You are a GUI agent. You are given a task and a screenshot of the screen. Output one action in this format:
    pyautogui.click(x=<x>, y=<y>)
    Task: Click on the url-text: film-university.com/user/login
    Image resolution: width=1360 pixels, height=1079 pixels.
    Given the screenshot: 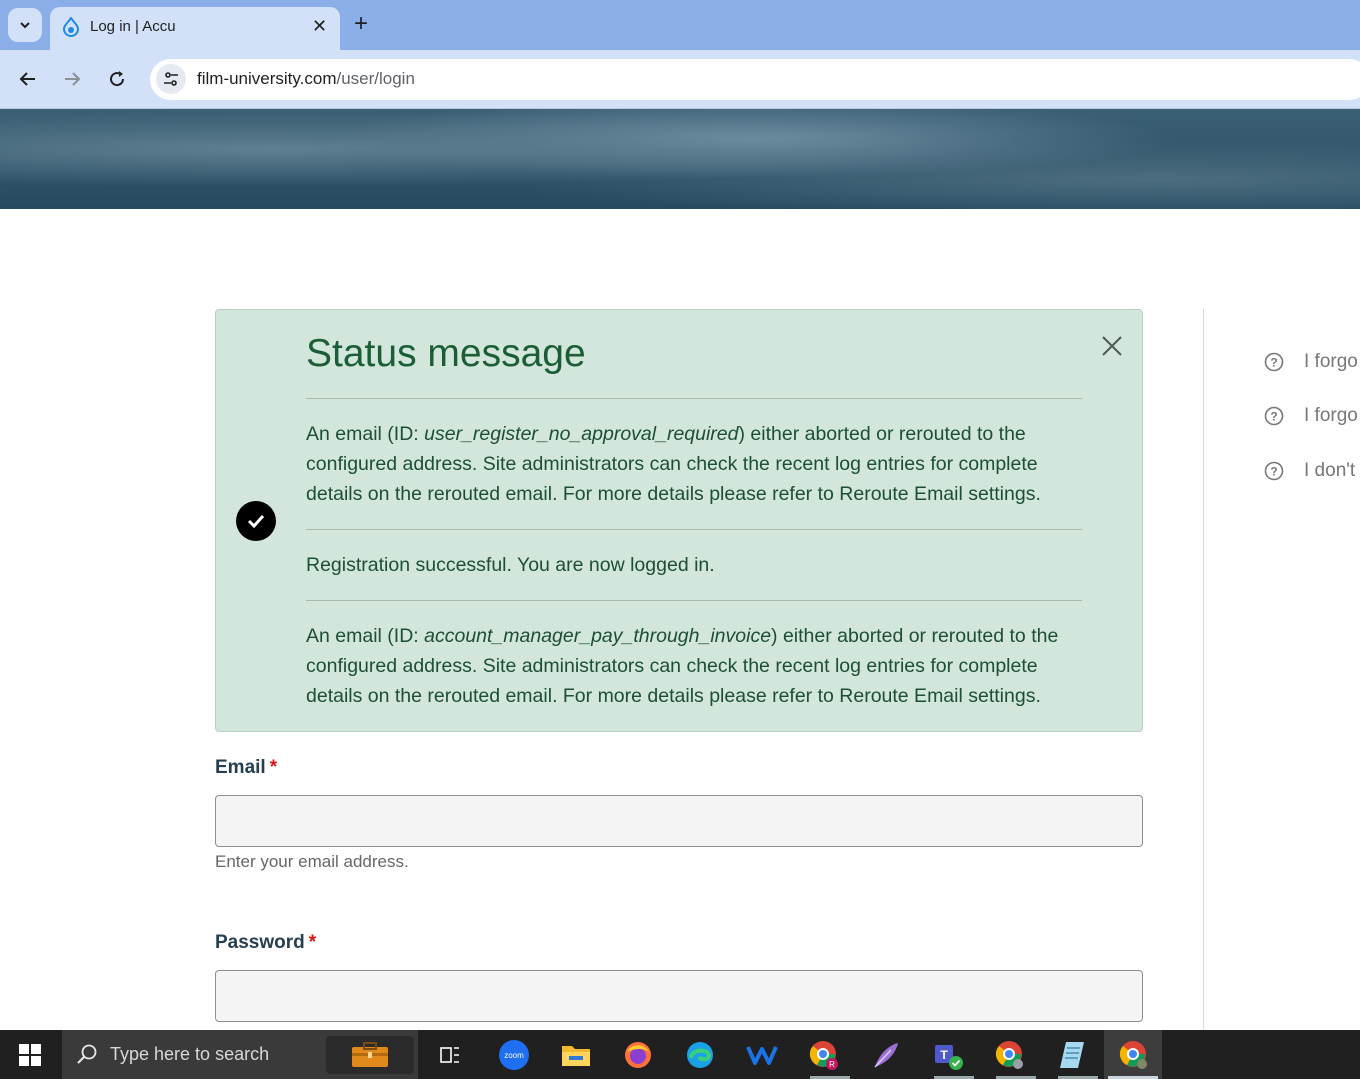 What is the action you would take?
    pyautogui.click(x=306, y=79)
    